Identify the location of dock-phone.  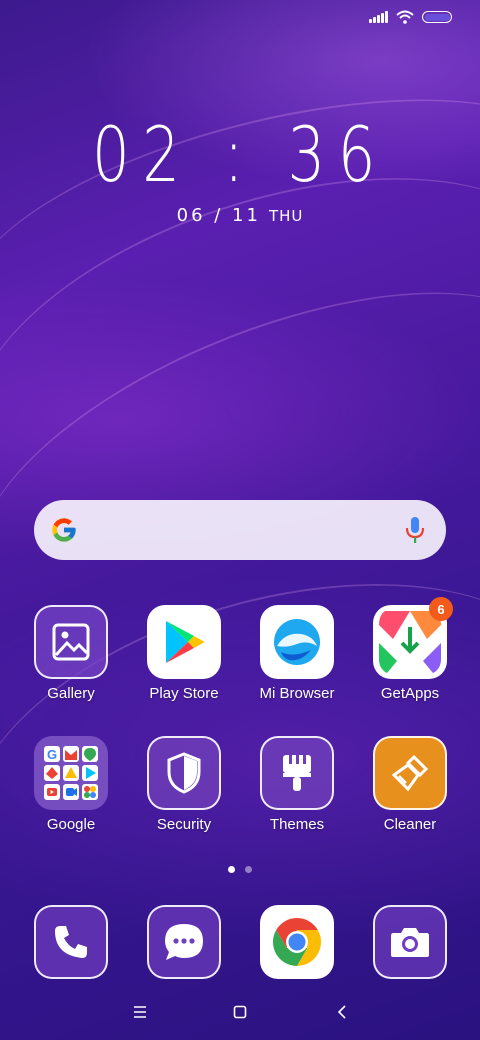
(71, 942).